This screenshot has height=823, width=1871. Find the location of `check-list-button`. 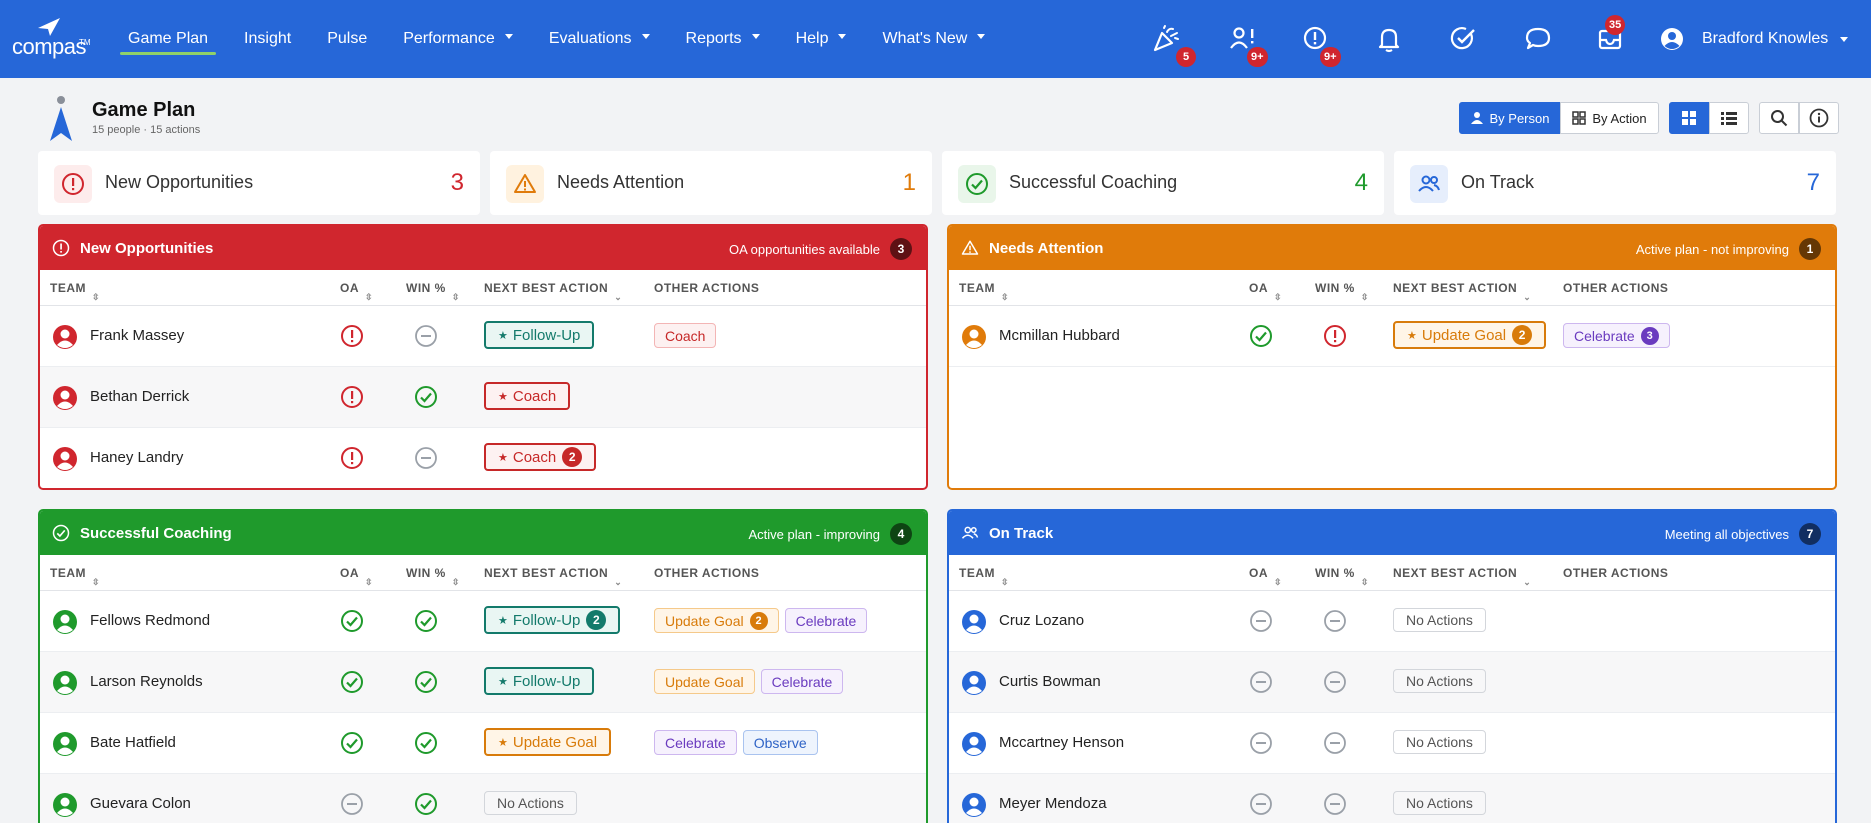

check-list-button is located at coordinates (1463, 39).